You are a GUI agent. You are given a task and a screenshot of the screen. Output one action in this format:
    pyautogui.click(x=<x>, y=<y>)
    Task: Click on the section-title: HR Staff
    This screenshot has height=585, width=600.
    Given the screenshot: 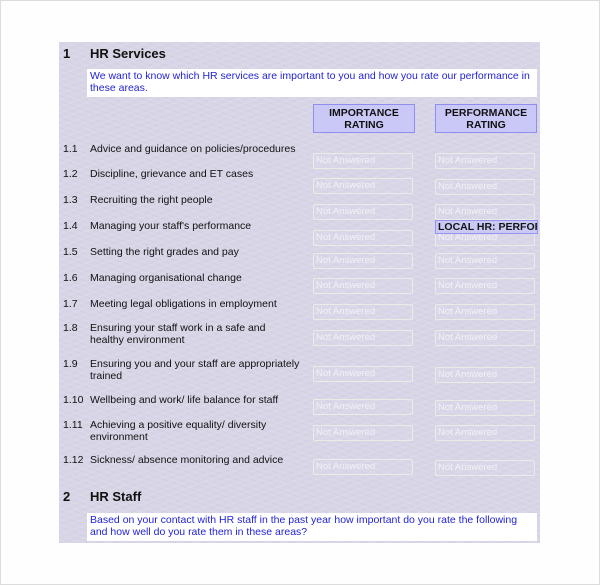 What is the action you would take?
    pyautogui.click(x=116, y=496)
    